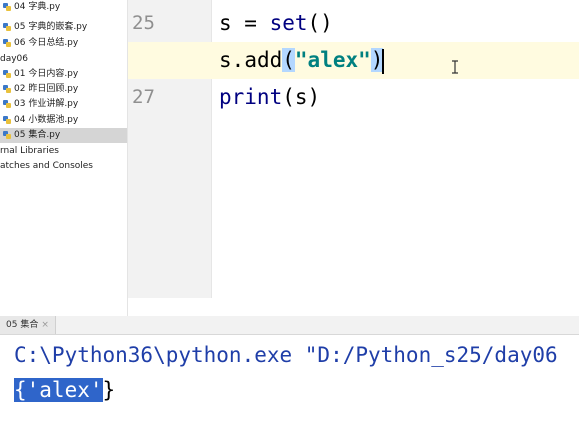 The height and width of the screenshot is (438, 579). I want to click on close-icon: ×, so click(45, 325).